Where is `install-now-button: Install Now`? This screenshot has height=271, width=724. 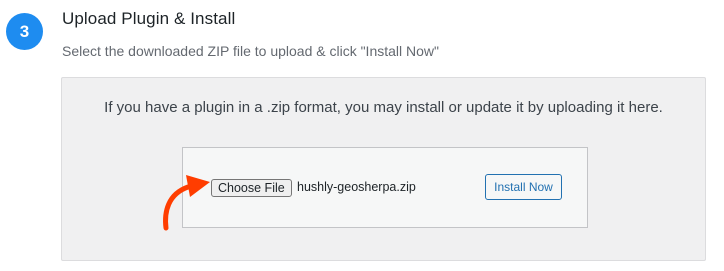 install-now-button: Install Now is located at coordinates (523, 187).